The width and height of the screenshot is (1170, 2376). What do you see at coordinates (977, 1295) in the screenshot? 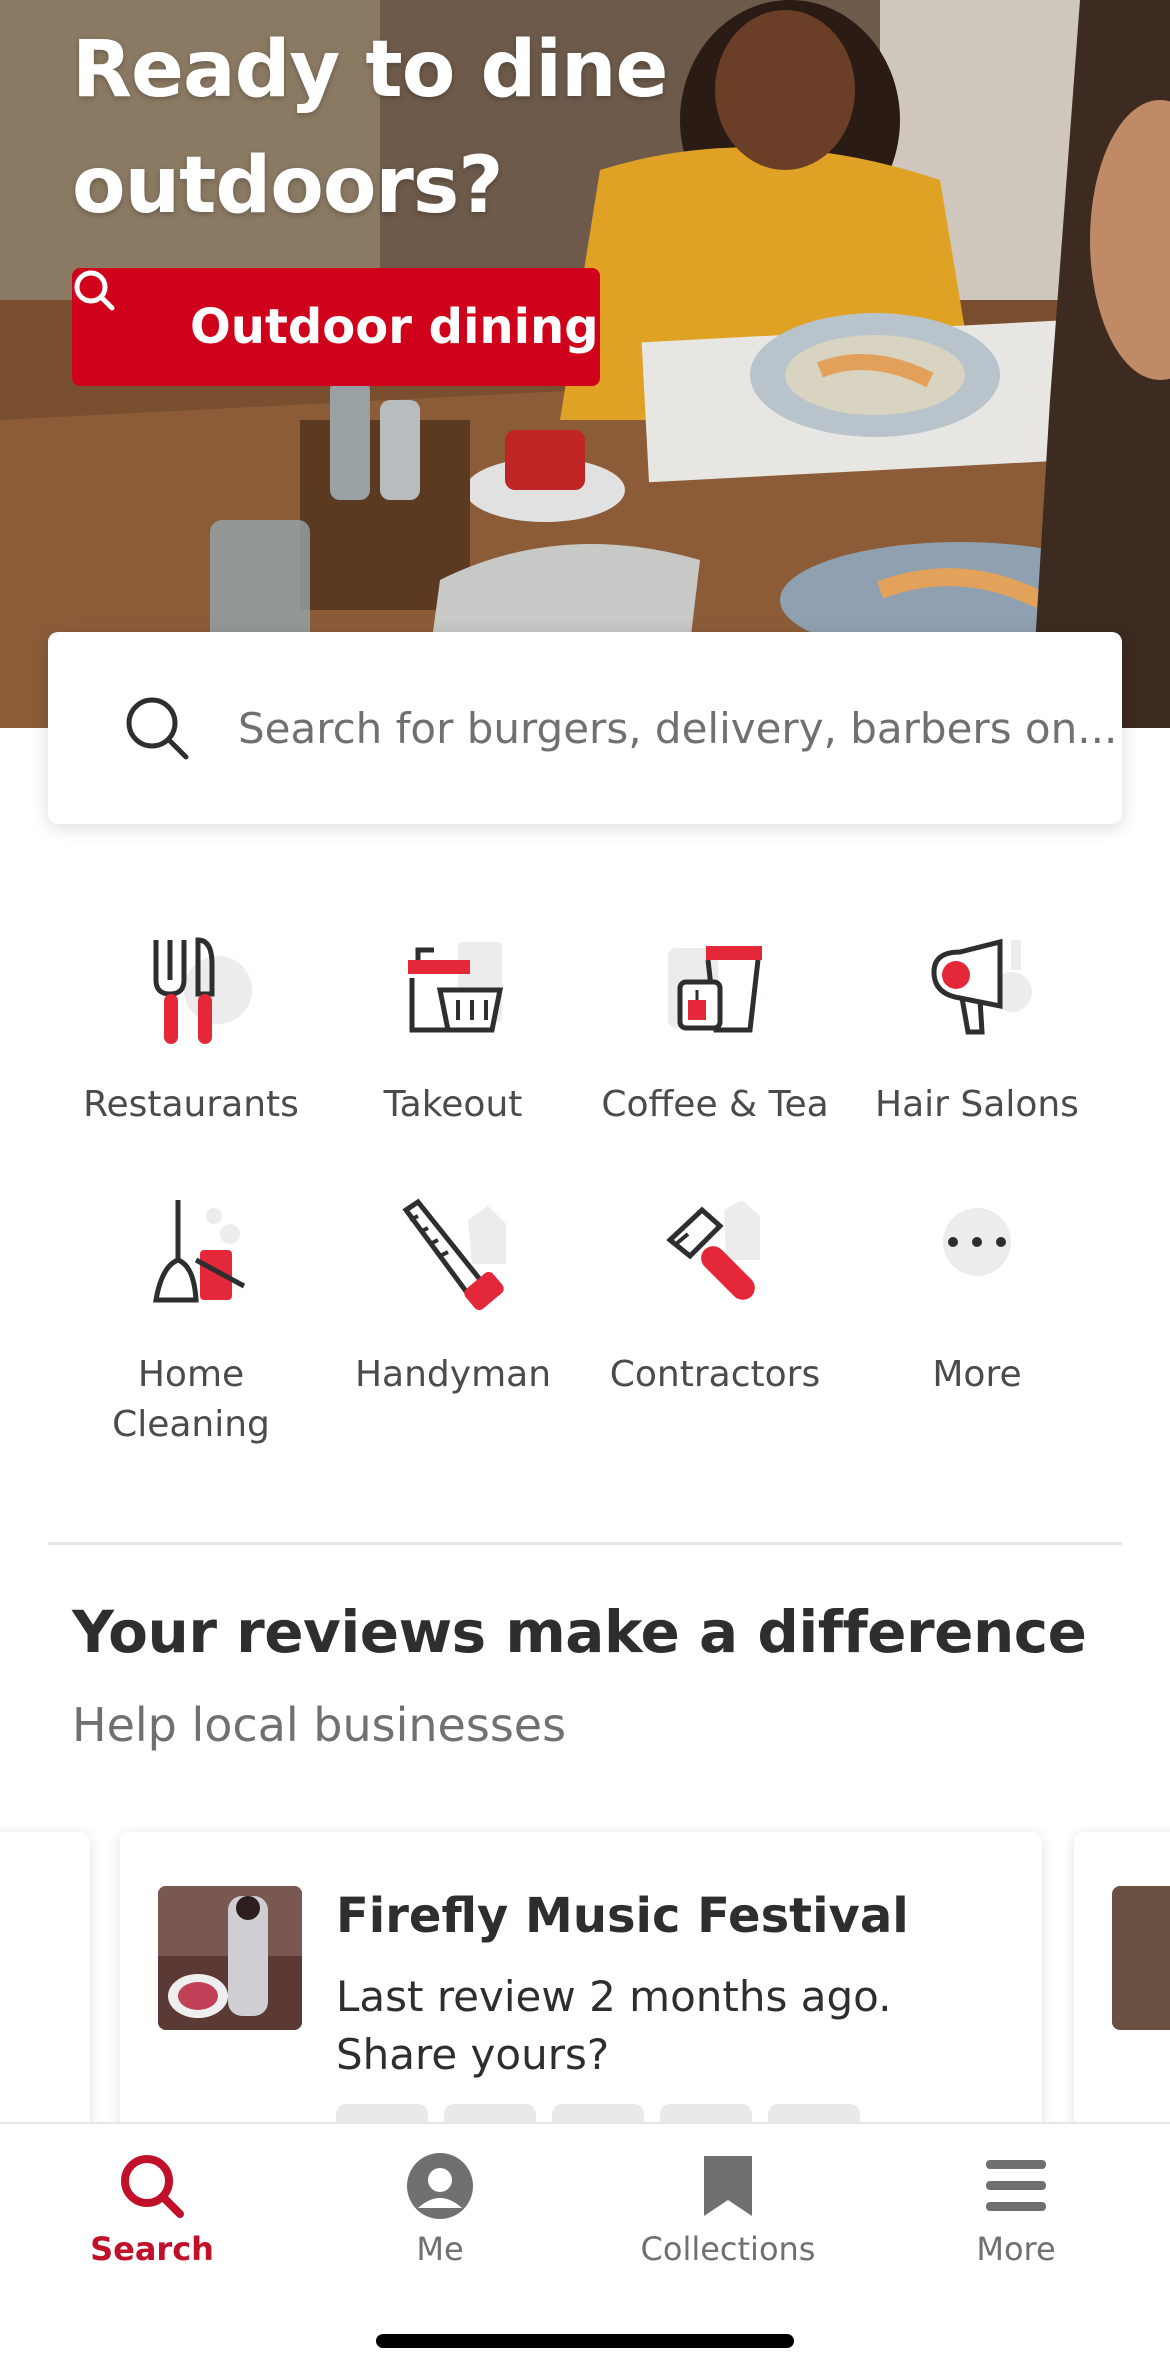
I see `category-more: More` at bounding box center [977, 1295].